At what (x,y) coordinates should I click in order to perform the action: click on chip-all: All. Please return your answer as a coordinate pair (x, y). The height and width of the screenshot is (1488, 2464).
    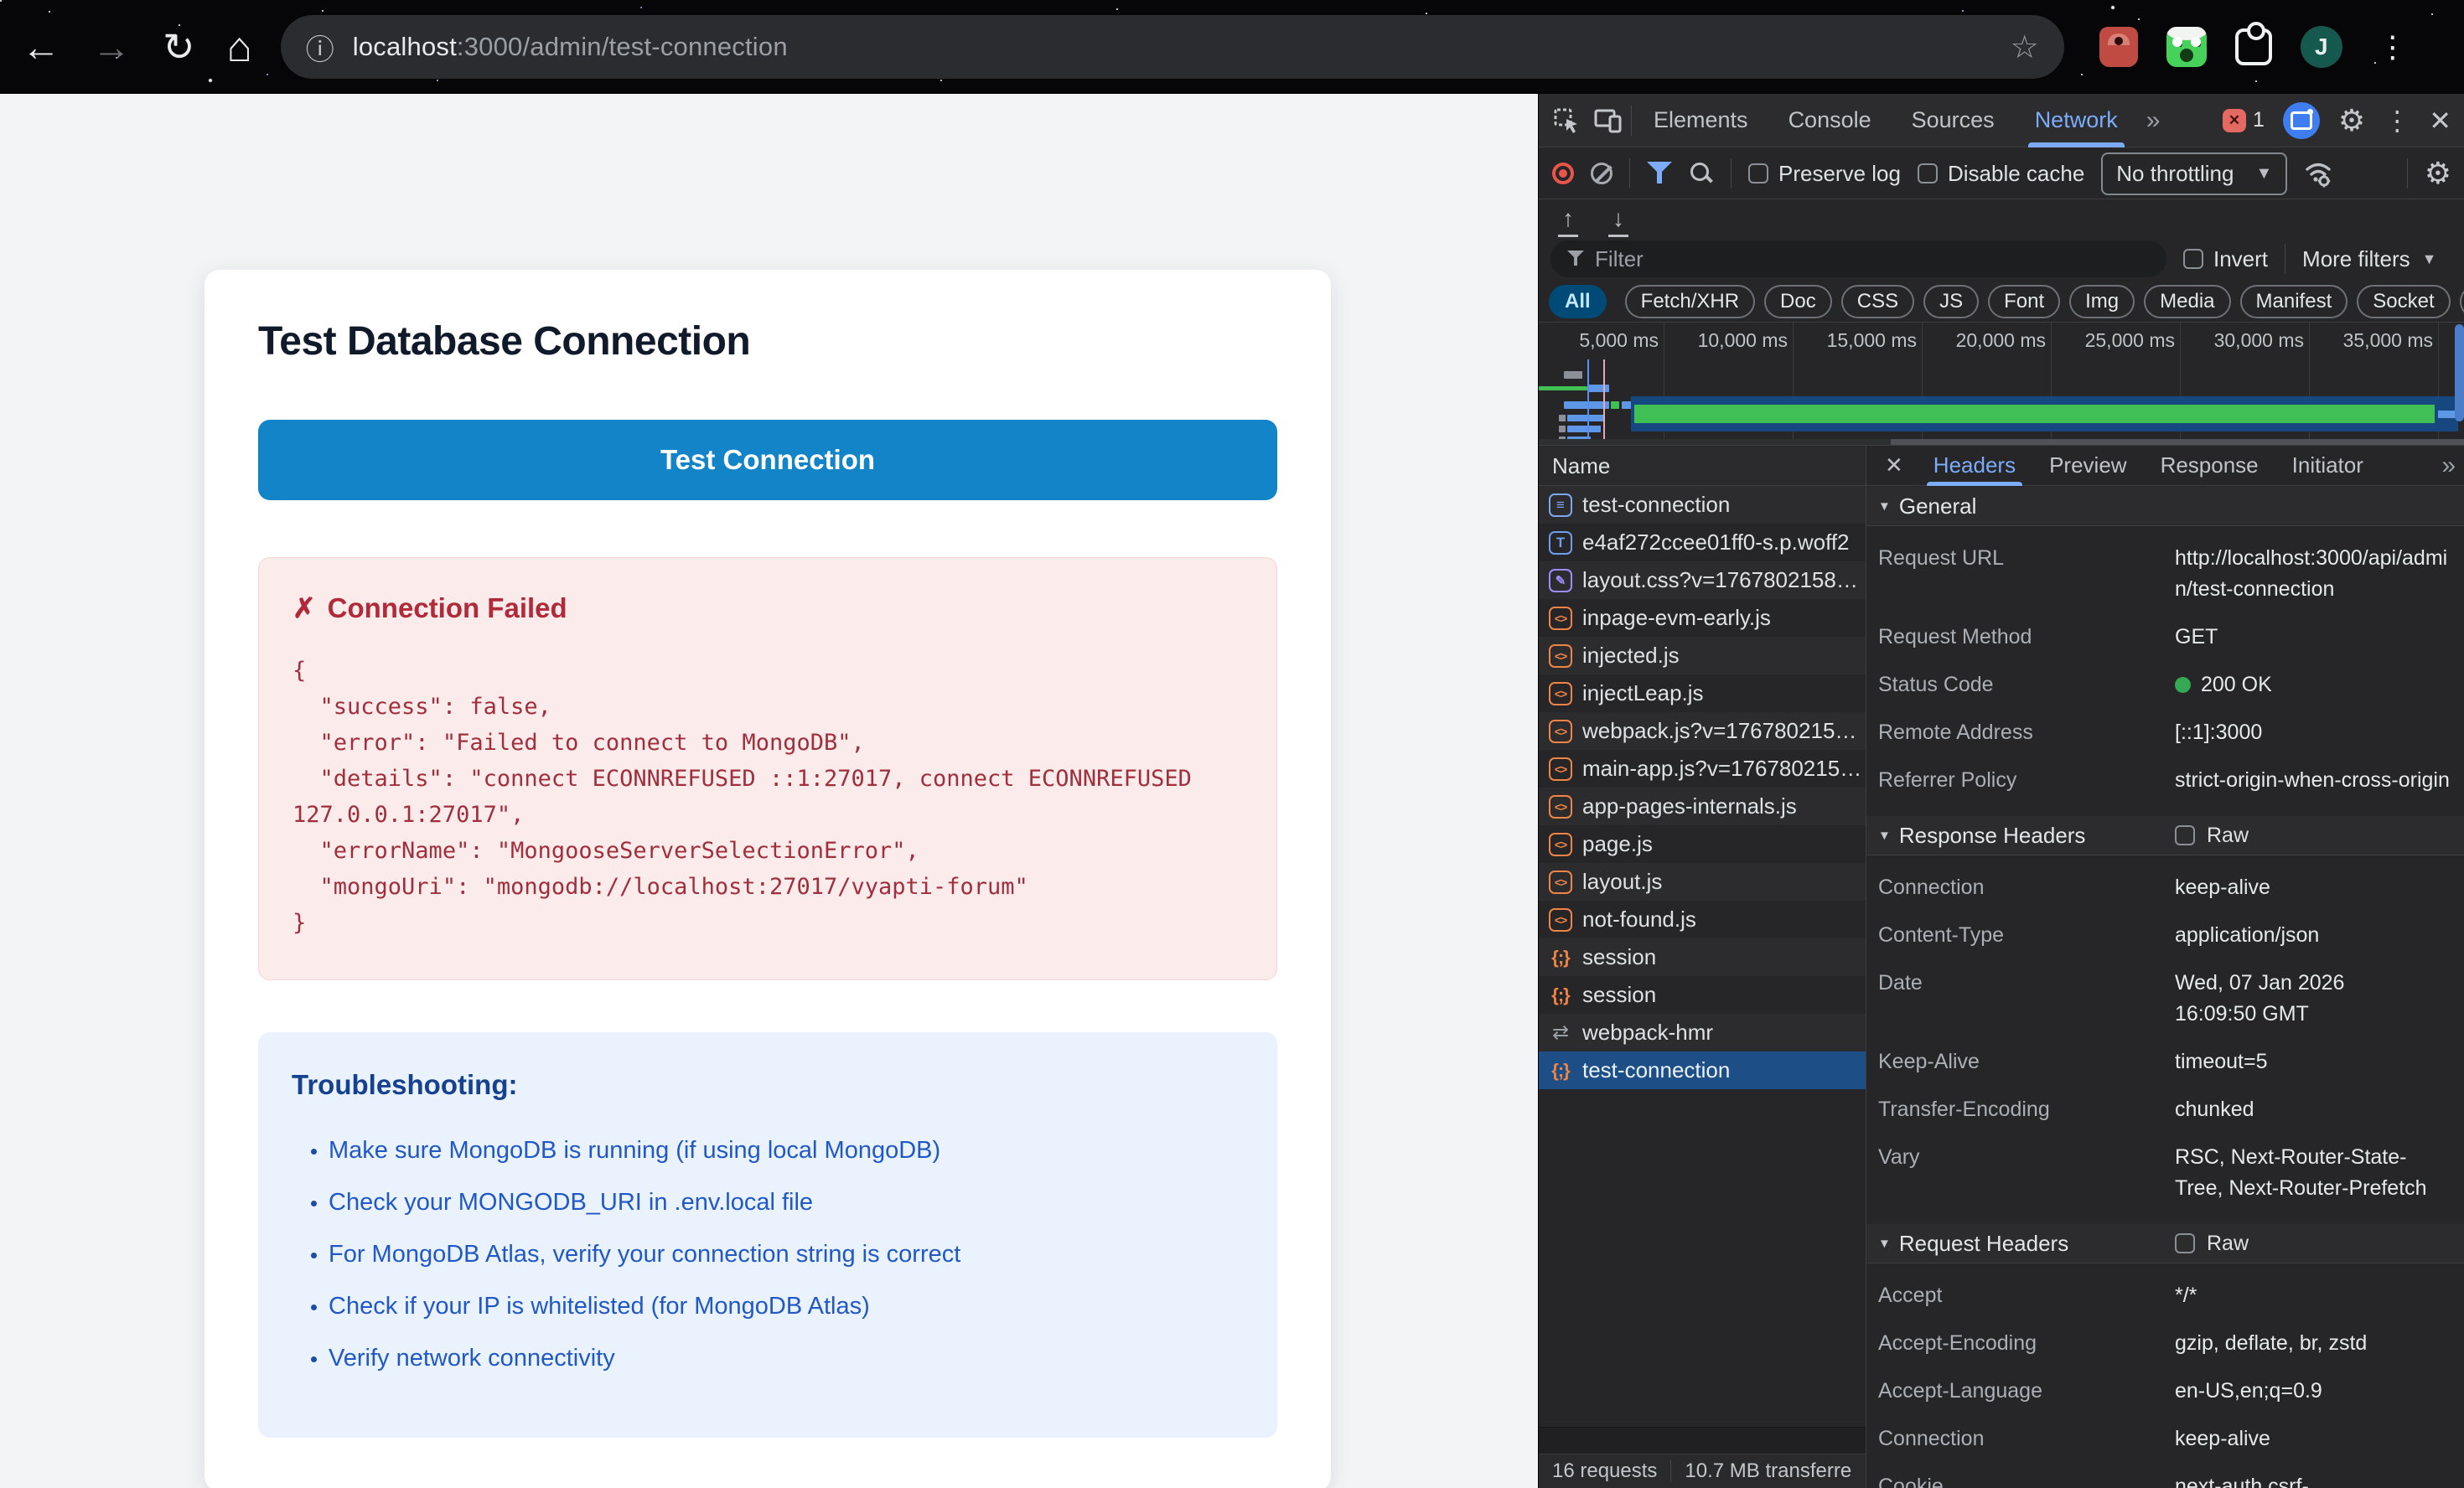
    Looking at the image, I should click on (1578, 301).